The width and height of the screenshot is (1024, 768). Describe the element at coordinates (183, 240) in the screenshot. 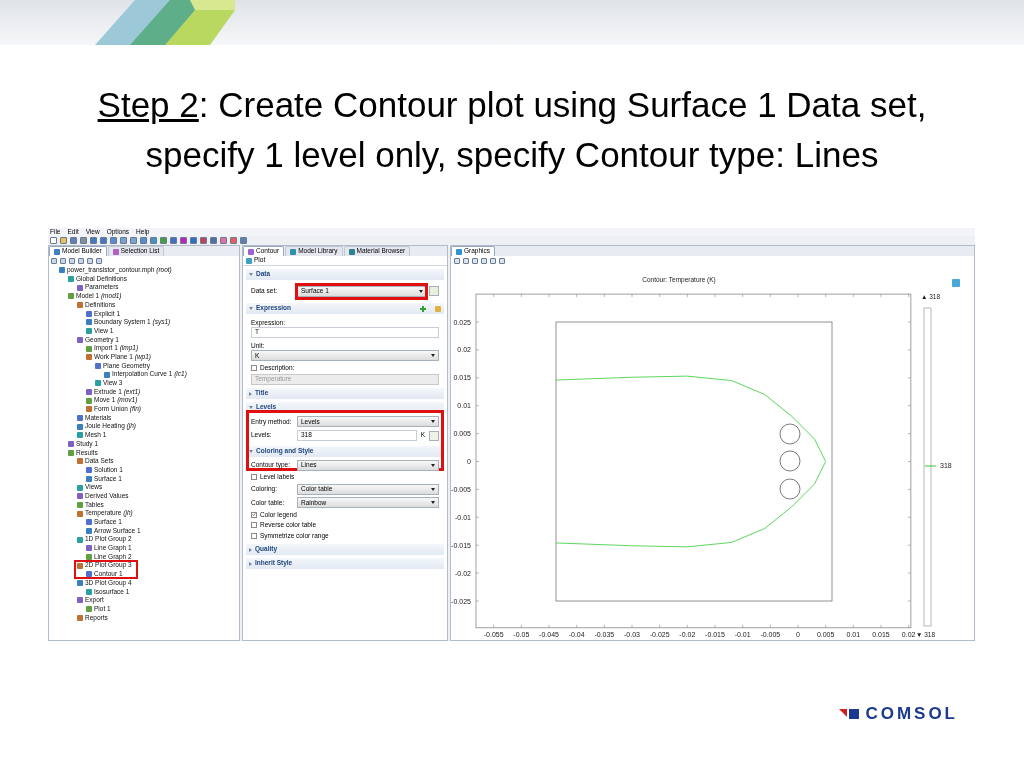

I see `square-icon` at that location.